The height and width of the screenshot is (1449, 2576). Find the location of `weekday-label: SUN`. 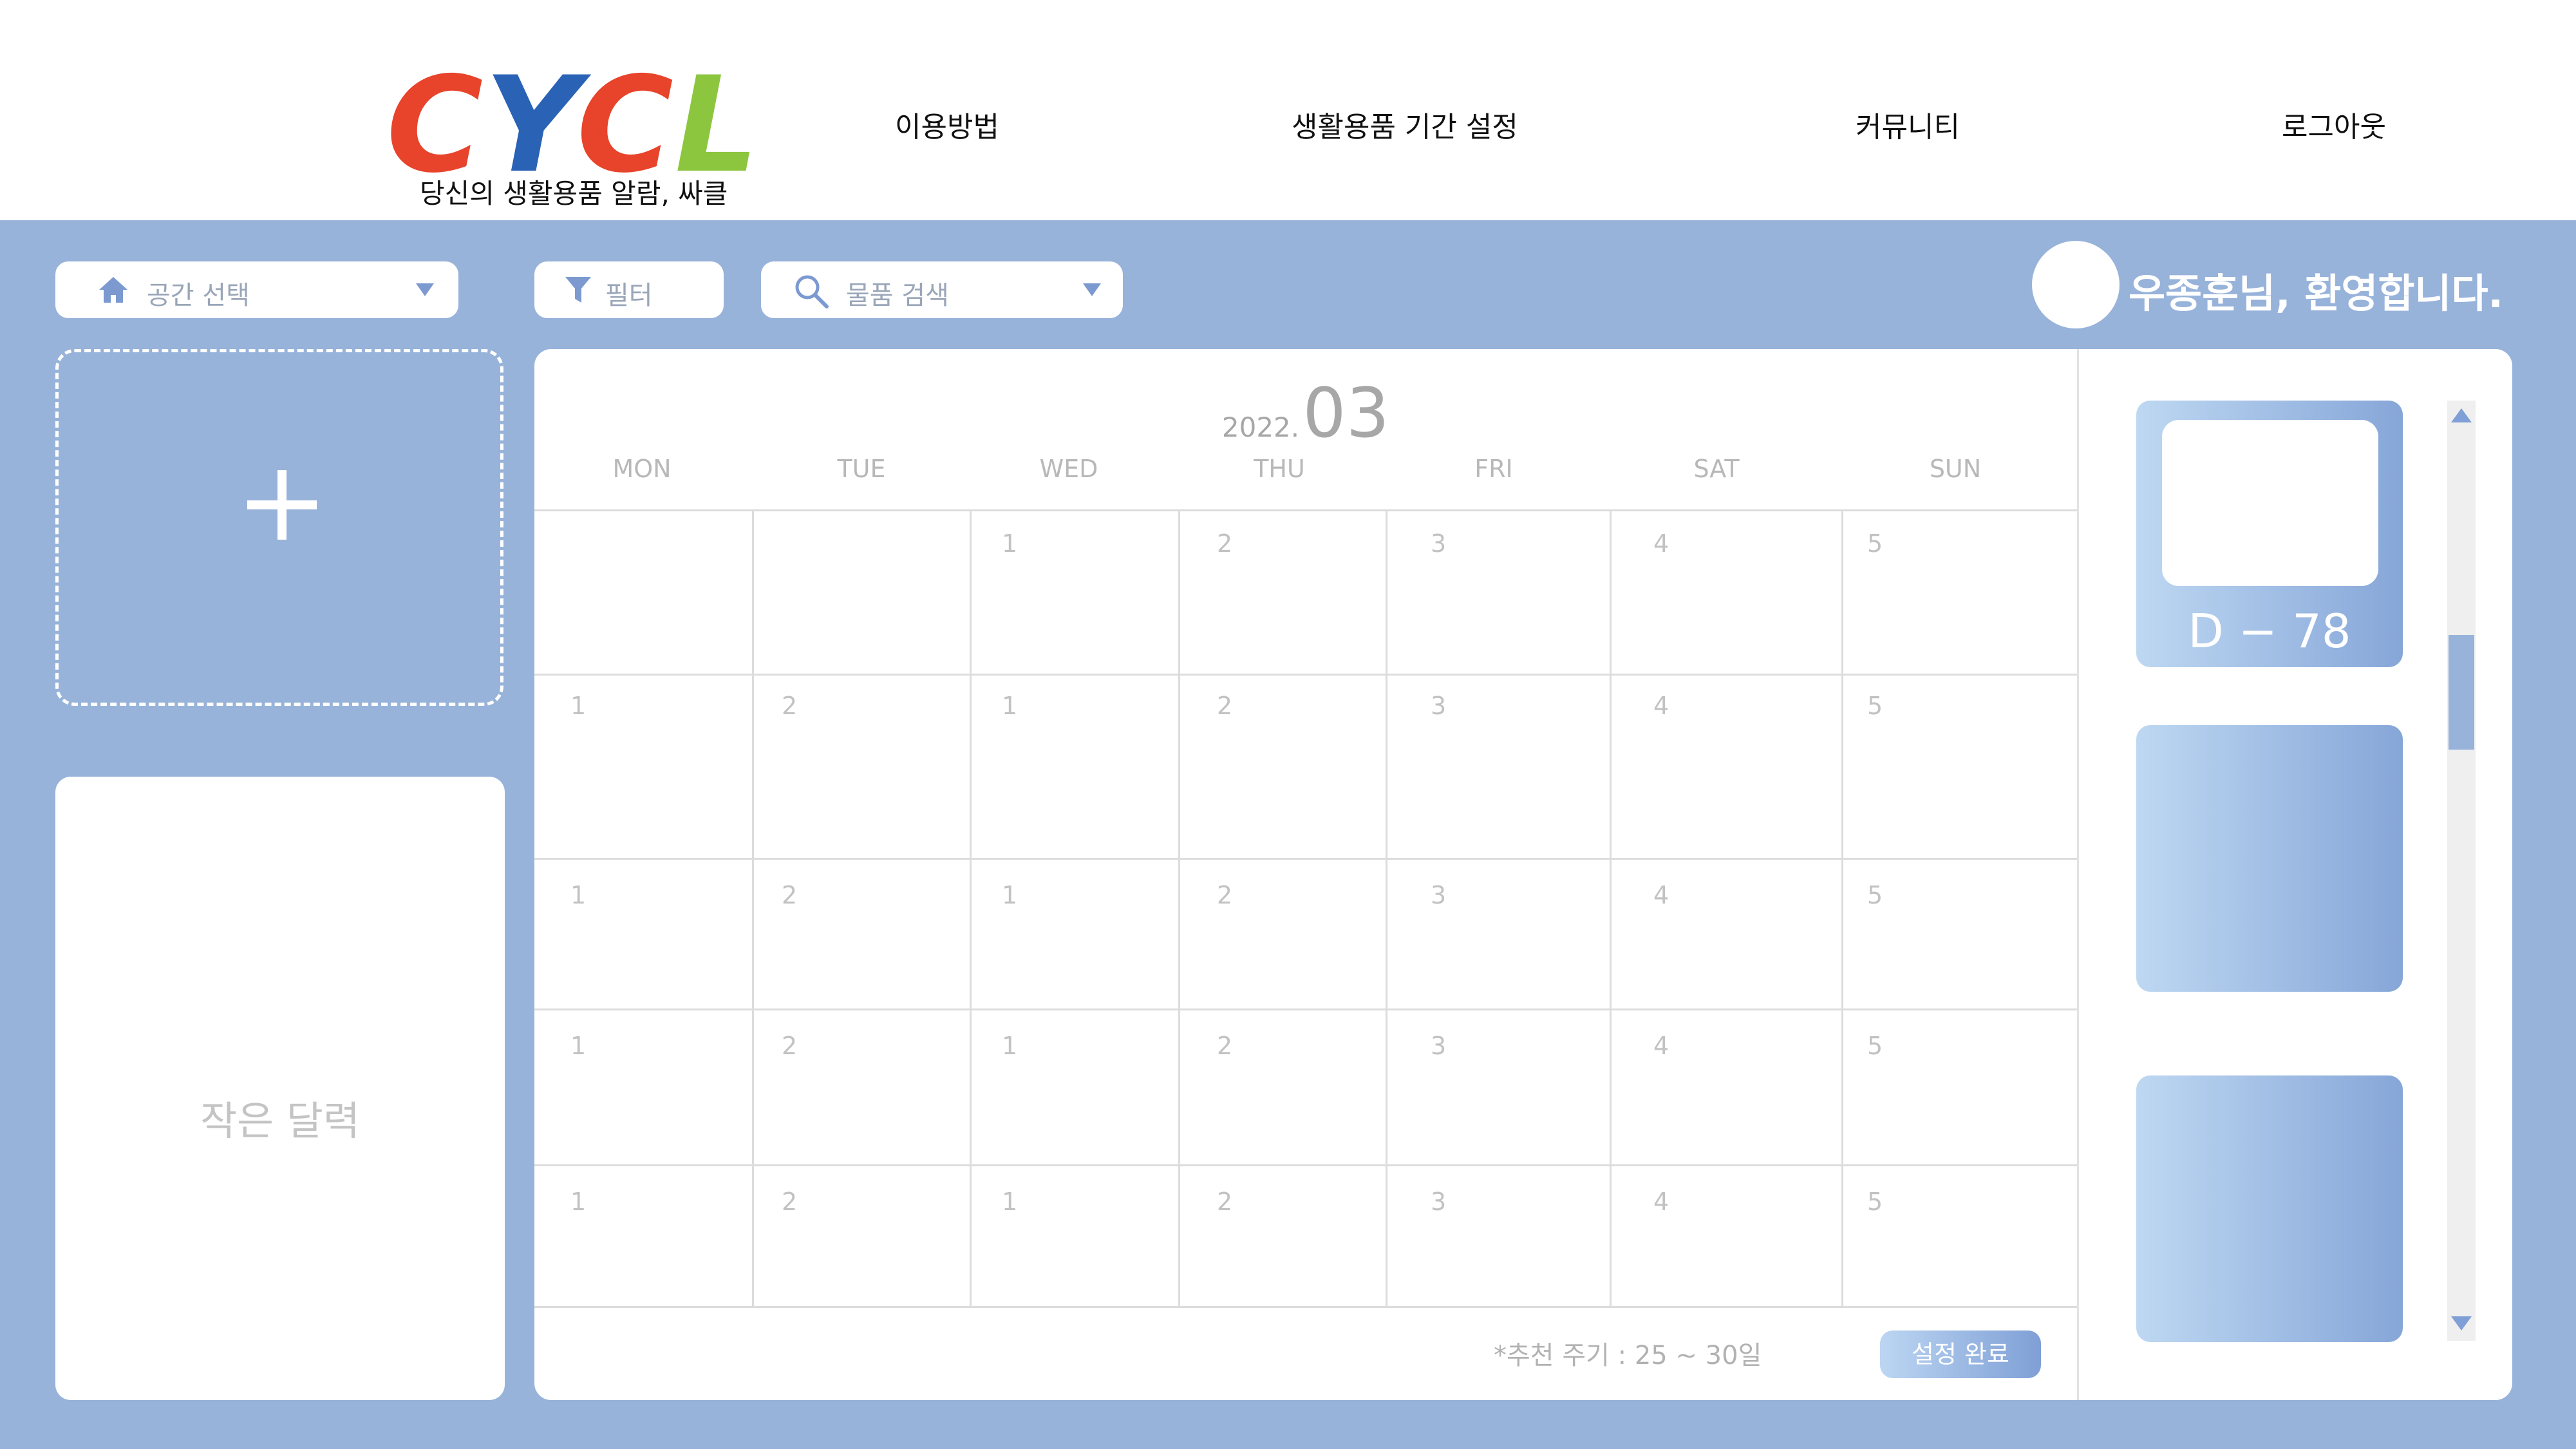

weekday-label: SUN is located at coordinates (1955, 469).